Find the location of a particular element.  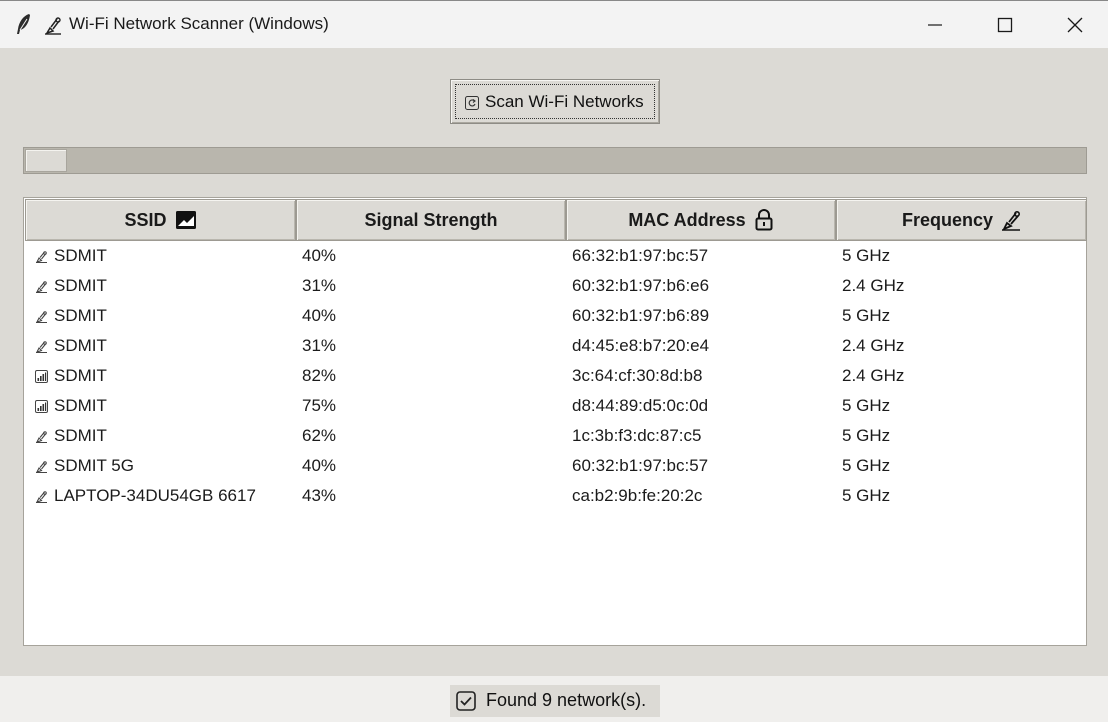

cell-mac-address: 60:32:b1:97:b6:e6 is located at coordinates (641, 285).